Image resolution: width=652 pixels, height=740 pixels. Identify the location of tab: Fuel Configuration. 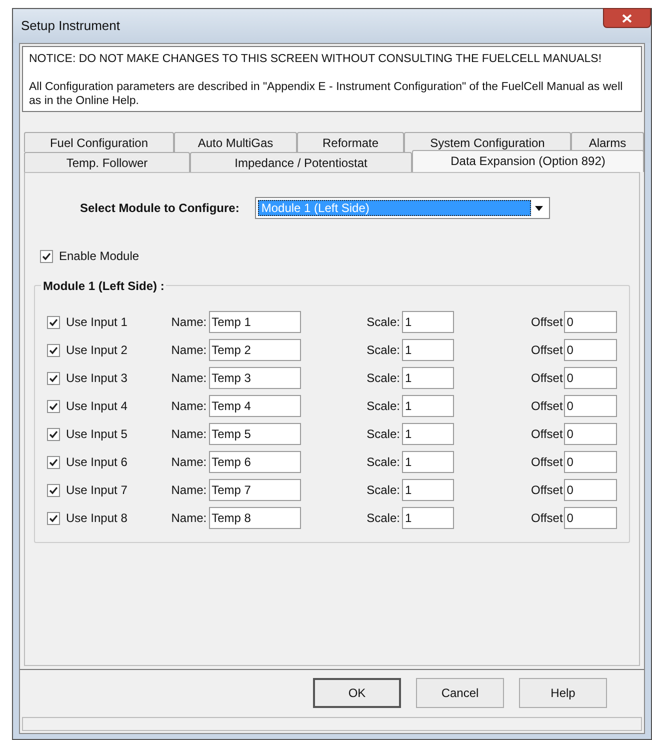
(99, 142).